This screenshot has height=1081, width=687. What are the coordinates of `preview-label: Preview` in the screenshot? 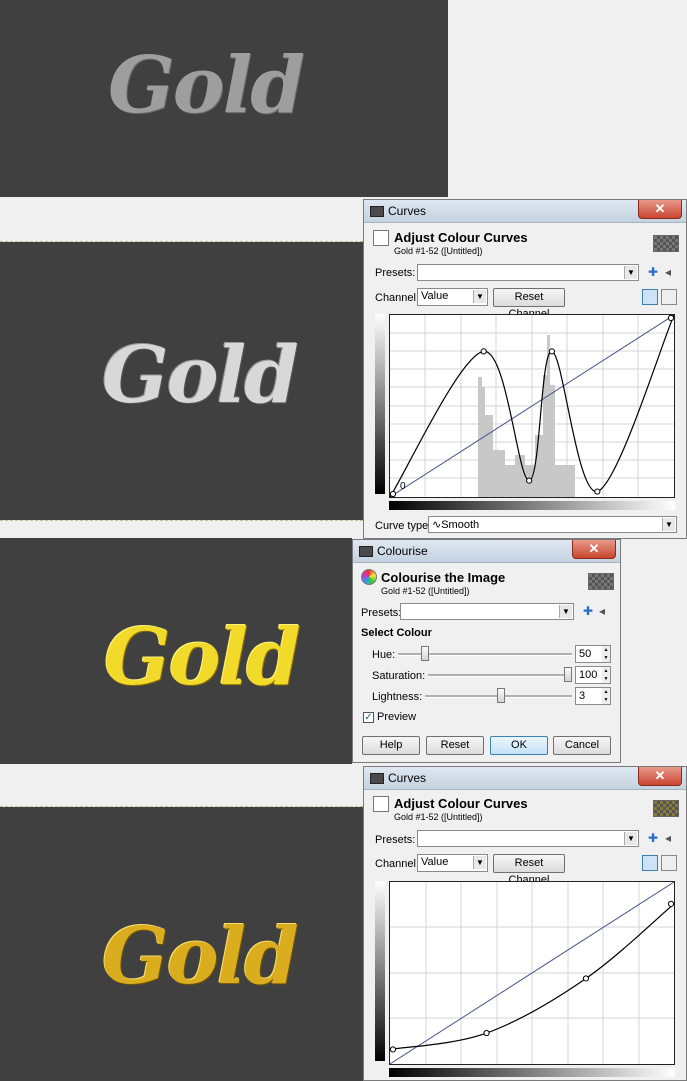 It's located at (396, 717).